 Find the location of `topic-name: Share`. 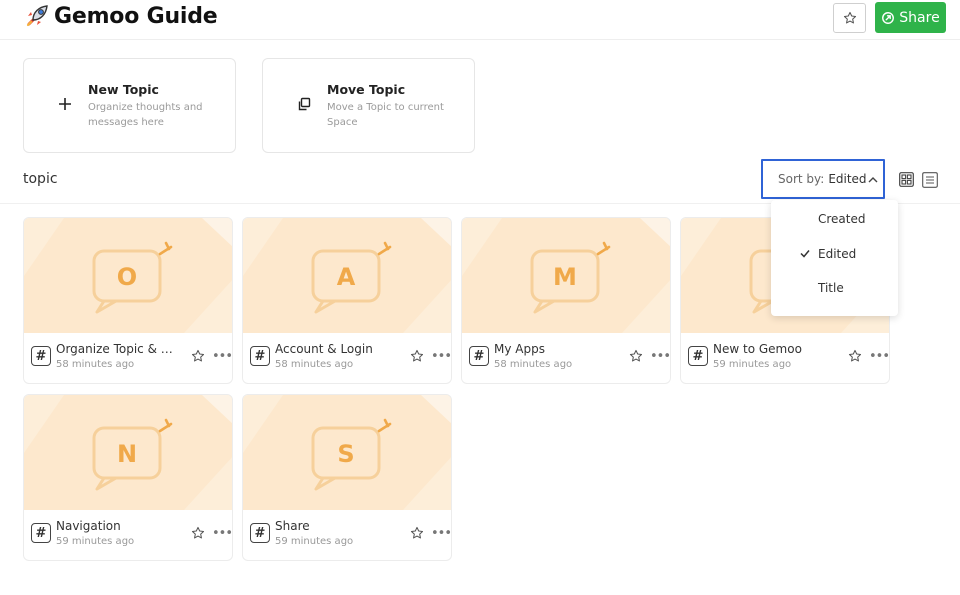

topic-name: Share is located at coordinates (292, 526).